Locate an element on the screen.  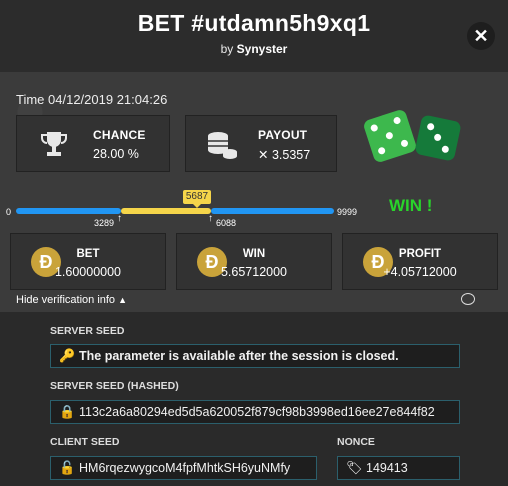
profit-amount-box: Ð PROFIT +4.05712000 is located at coordinates (420, 261).